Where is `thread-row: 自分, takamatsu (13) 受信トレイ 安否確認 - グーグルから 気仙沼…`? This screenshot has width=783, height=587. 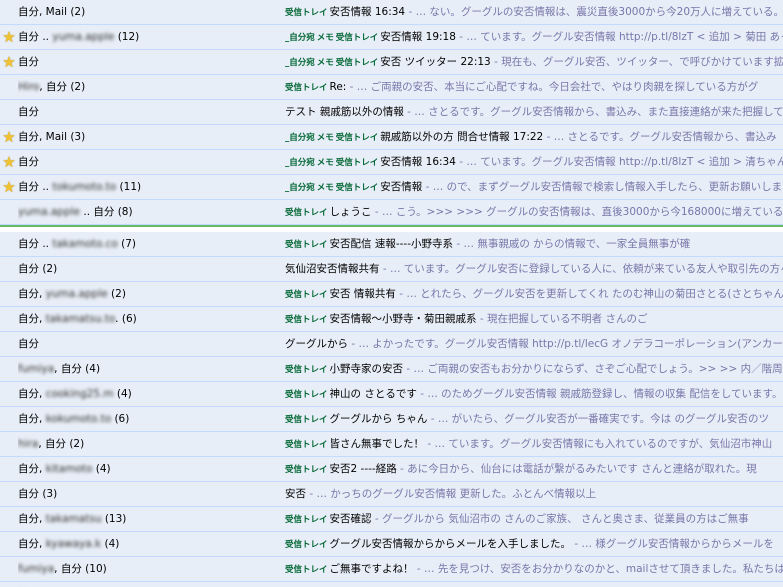
thread-row: 自分, takamatsu (13) 受信トレイ 安否確認 - グーグルから 気仙沼… is located at coordinates (391, 519).